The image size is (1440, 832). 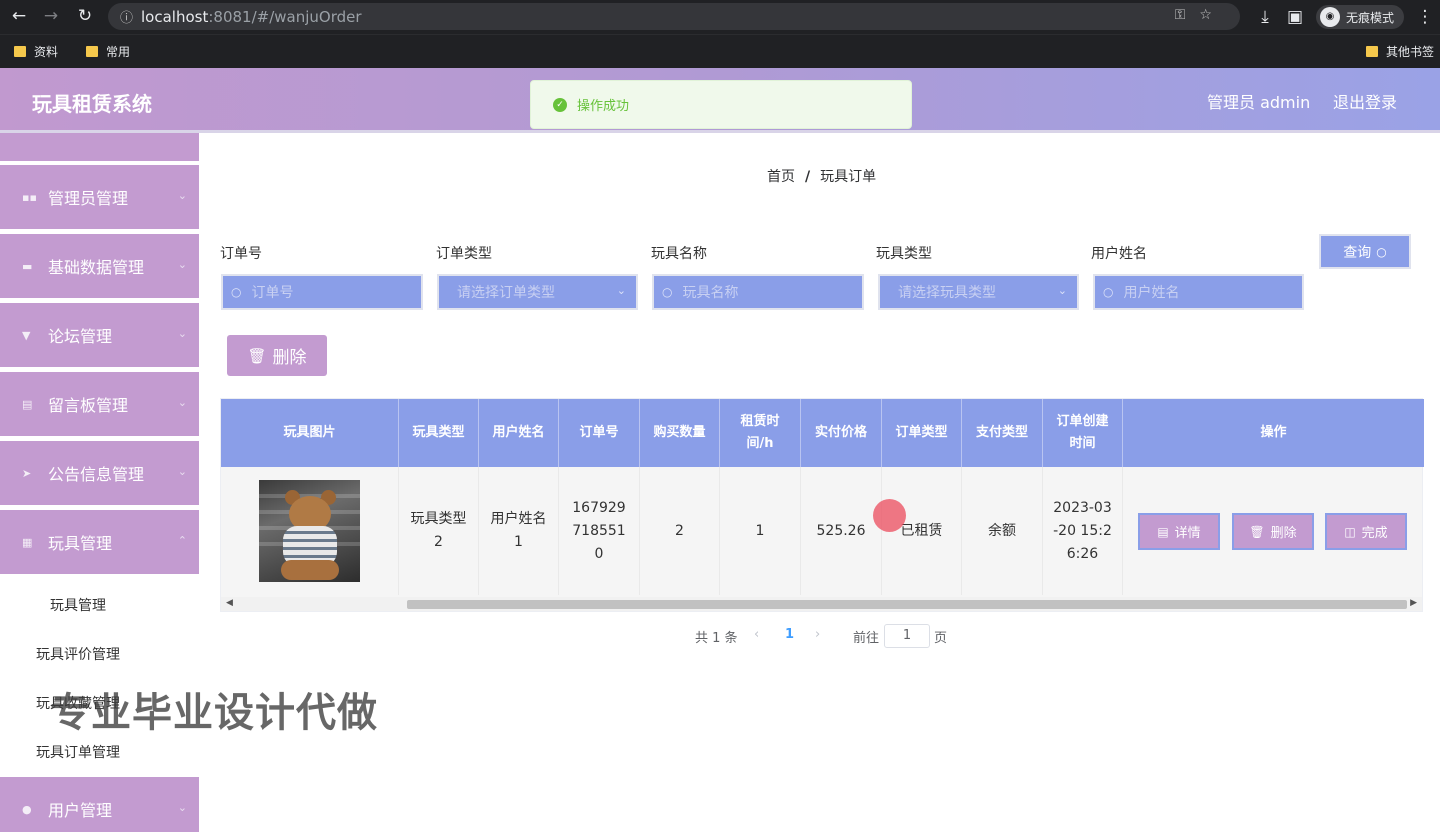 I want to click on detail-label: 详情, so click(x=1187, y=533).